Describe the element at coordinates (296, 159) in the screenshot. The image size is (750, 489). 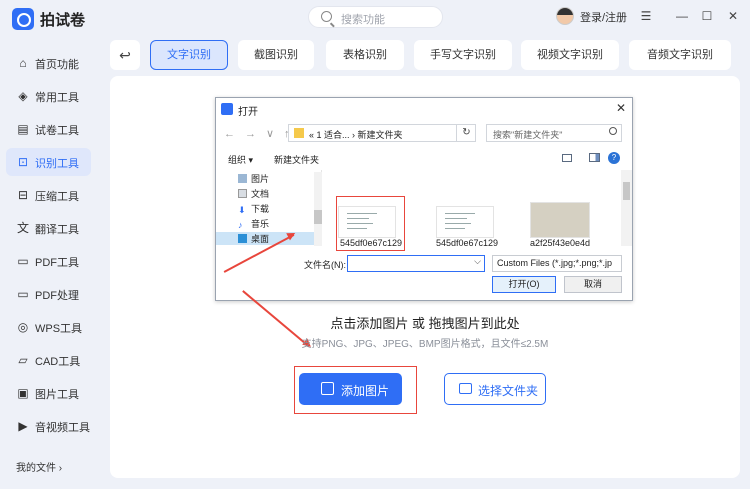
I see `new-folder-button: 新建文件夹` at that location.